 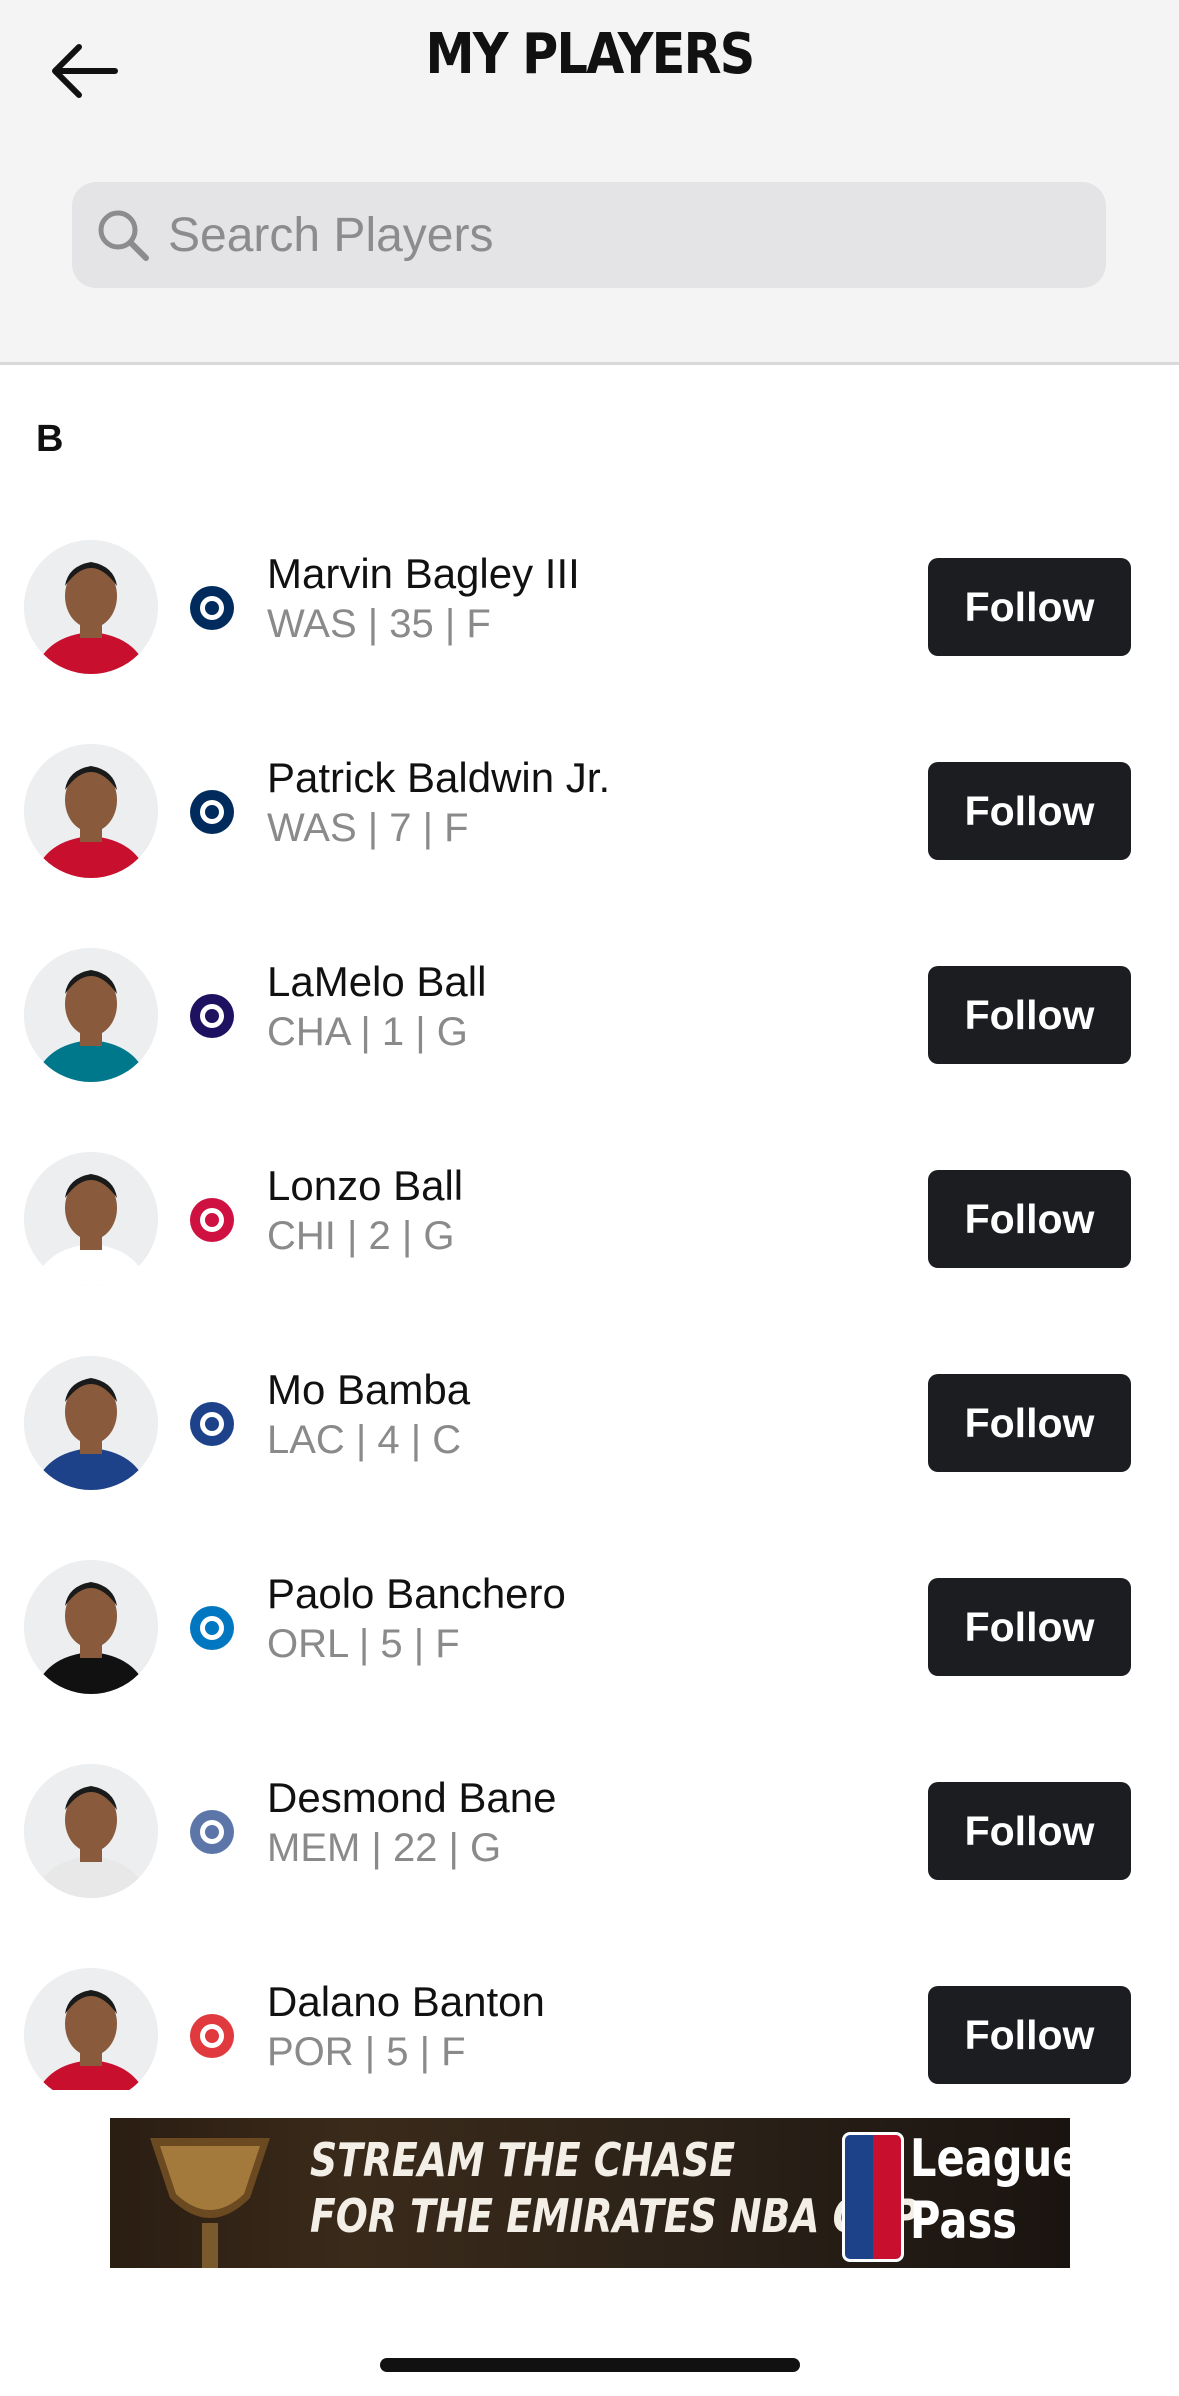 What do you see at coordinates (590, 54) in the screenshot?
I see `page-title: MY PLAYERS` at bounding box center [590, 54].